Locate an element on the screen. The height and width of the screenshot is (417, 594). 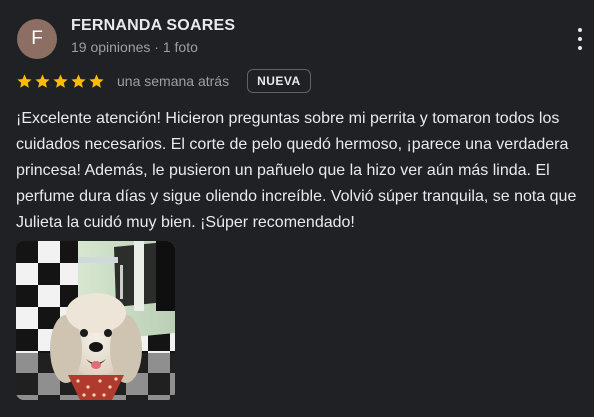
review-photo is located at coordinates (95, 320).